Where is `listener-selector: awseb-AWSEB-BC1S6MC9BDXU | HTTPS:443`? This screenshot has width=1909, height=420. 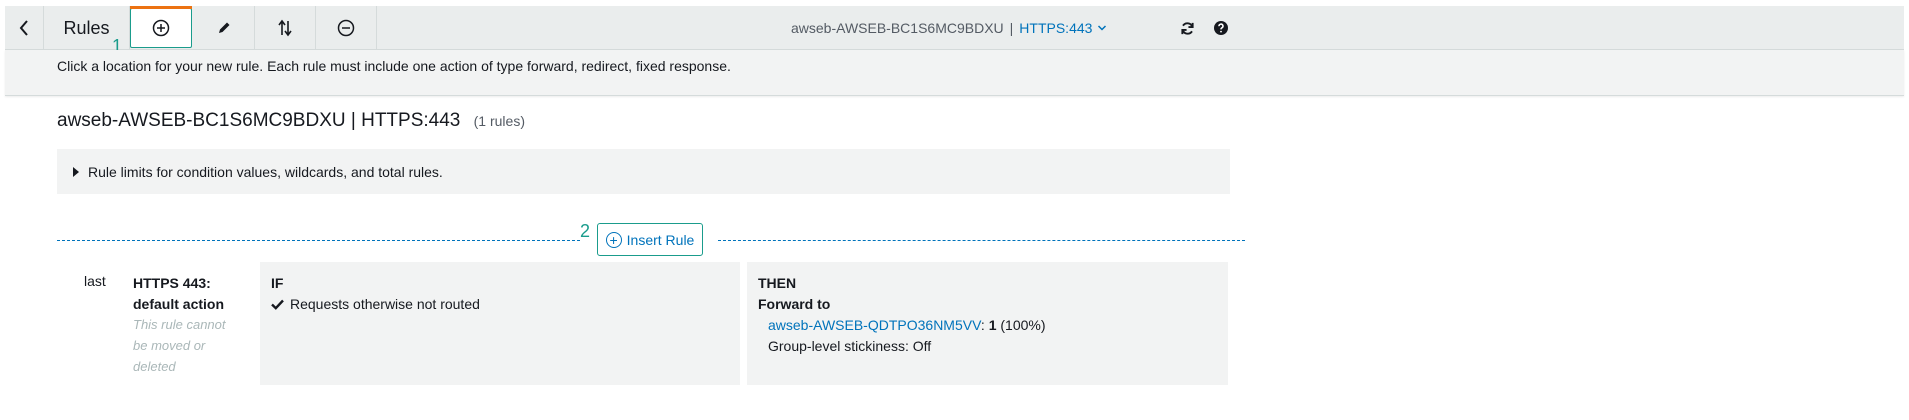 listener-selector: awseb-AWSEB-BC1S6MC9BDXU | HTTPS:443 is located at coordinates (949, 28).